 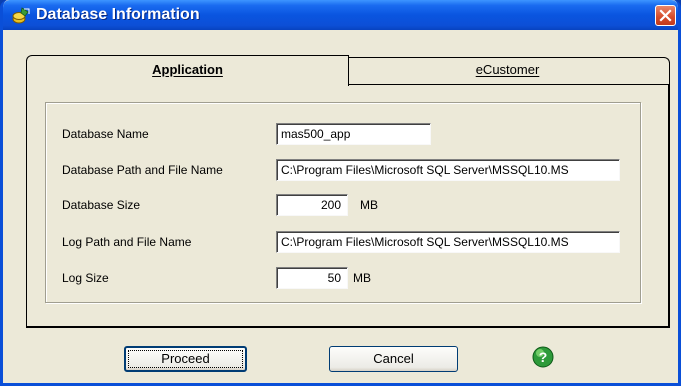 I want to click on help-button: ?, so click(x=543, y=357).